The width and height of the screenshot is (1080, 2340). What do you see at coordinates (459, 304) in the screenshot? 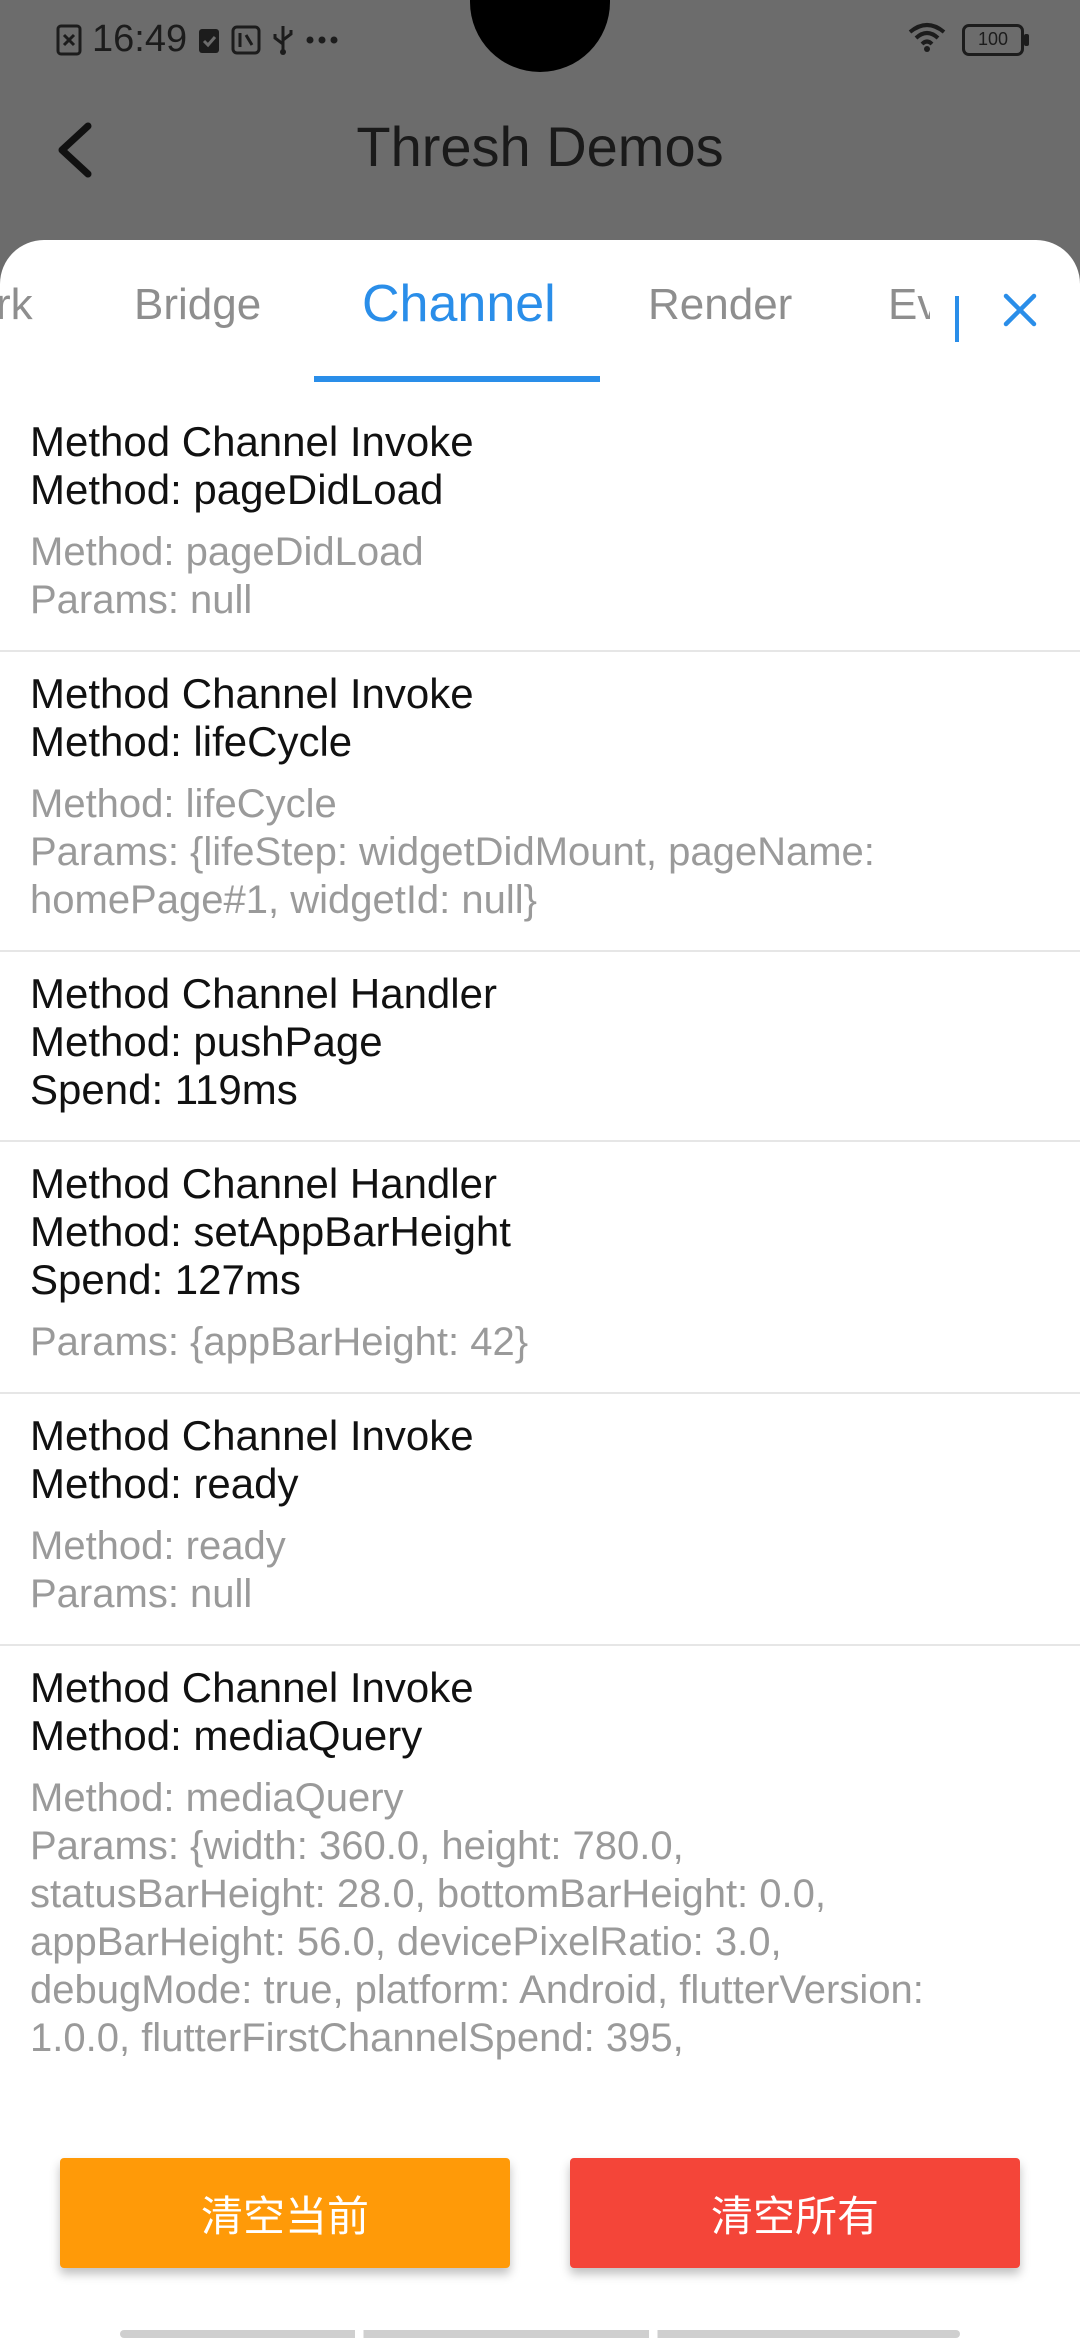
I see `tab-channel: Channel` at bounding box center [459, 304].